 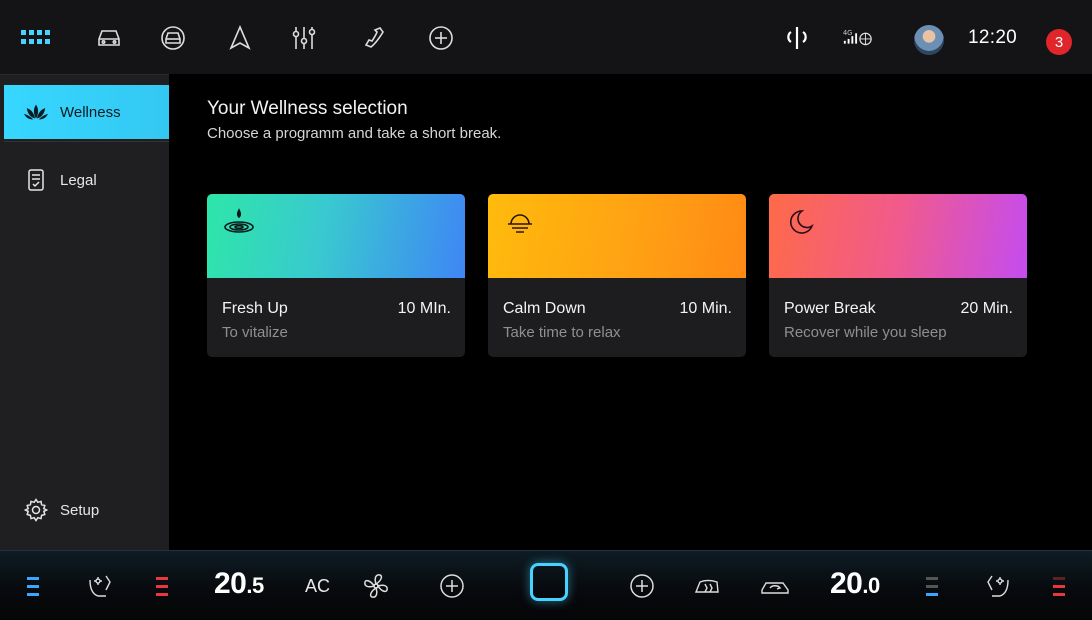 I want to click on navigation-arrow-icon, so click(x=240, y=38).